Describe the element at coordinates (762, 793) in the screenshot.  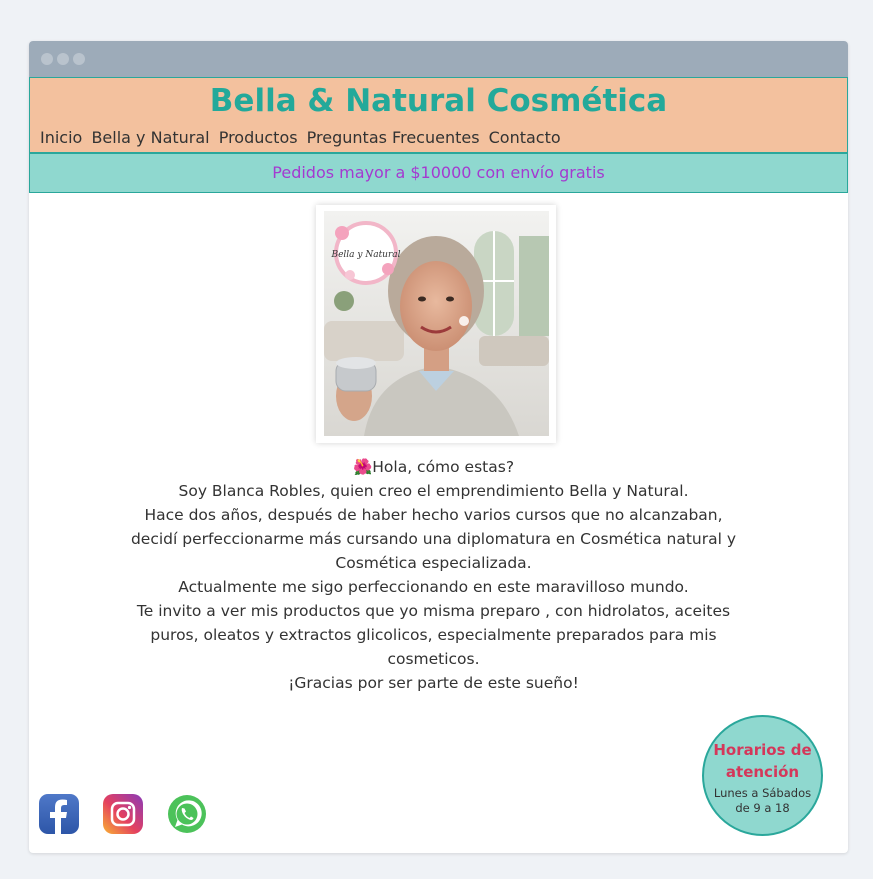
I see `hours-days: Lunes a Sábados` at that location.